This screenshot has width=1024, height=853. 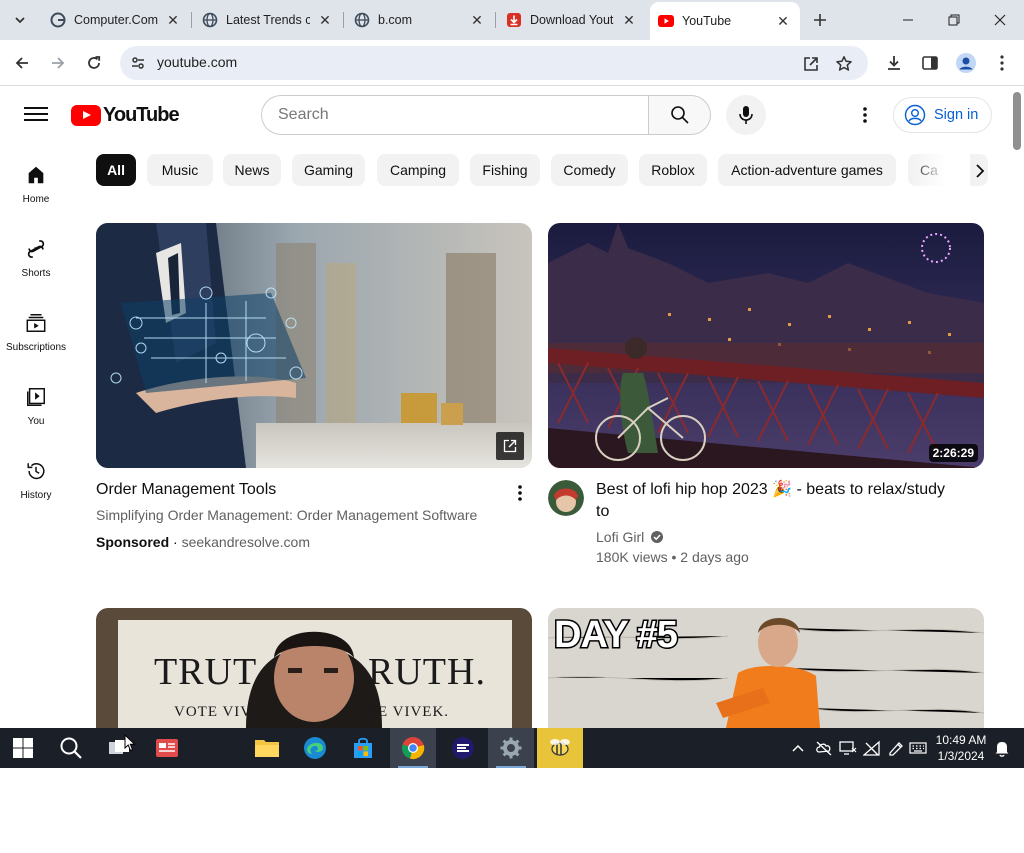 I want to click on chip-bar-fade, so click(x=940, y=171).